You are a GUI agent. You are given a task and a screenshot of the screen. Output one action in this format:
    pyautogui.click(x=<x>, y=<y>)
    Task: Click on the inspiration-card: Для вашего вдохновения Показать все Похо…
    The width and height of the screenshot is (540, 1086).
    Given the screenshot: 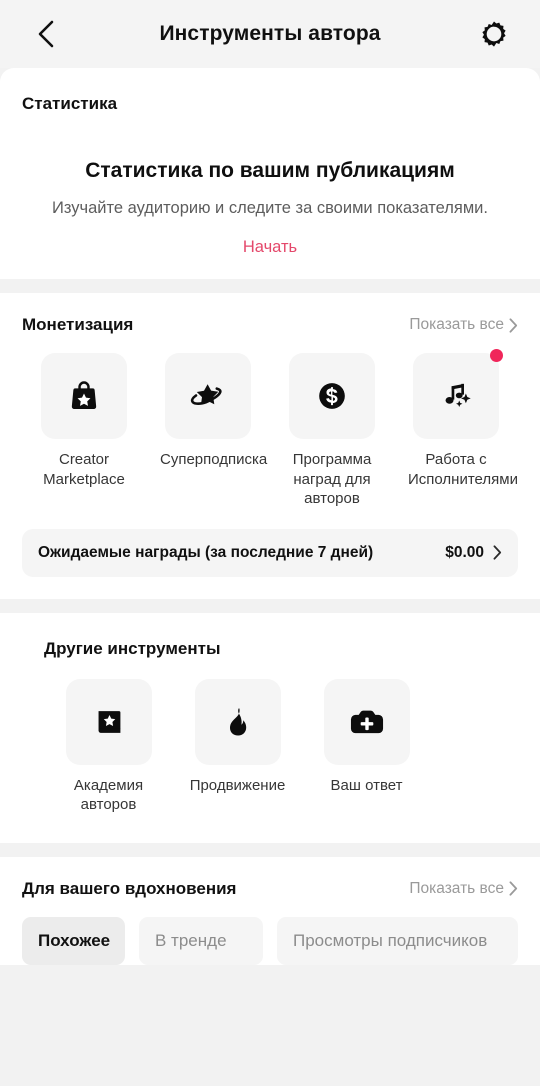 What is the action you would take?
    pyautogui.click(x=270, y=910)
    